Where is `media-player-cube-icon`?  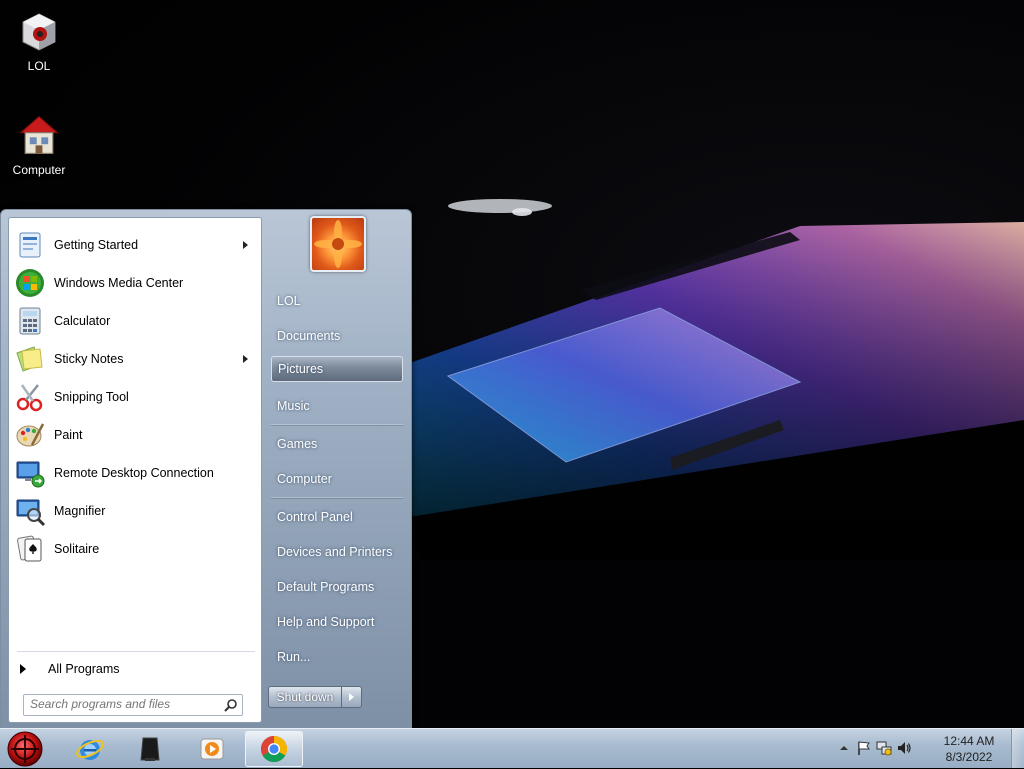
media-player-cube-icon is located at coordinates (39, 32).